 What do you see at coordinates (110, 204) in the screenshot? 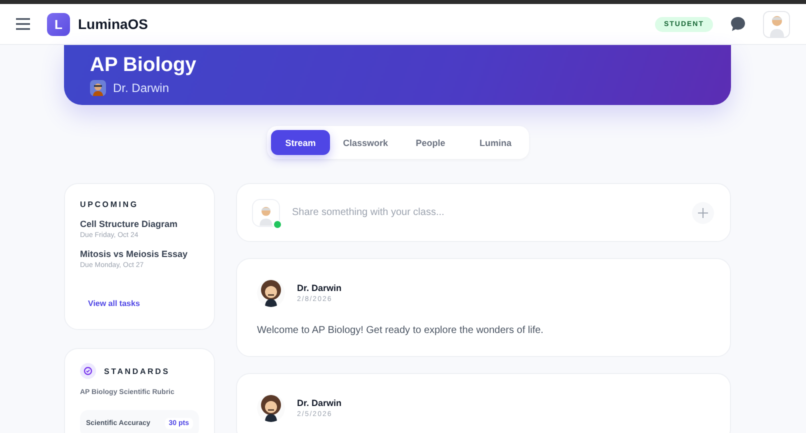
I see `card-title: UPCOMING` at bounding box center [110, 204].